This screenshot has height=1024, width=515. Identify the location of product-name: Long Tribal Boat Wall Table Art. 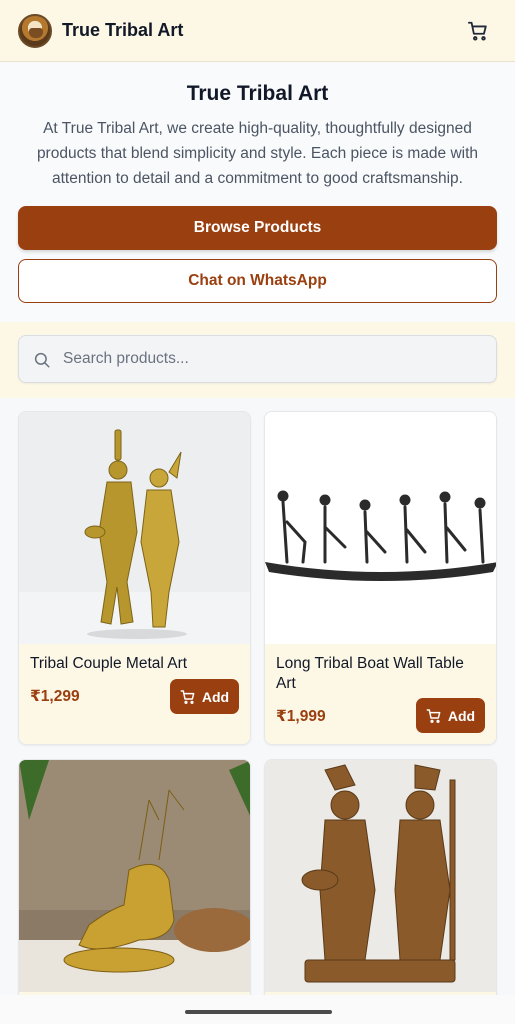
(381, 674).